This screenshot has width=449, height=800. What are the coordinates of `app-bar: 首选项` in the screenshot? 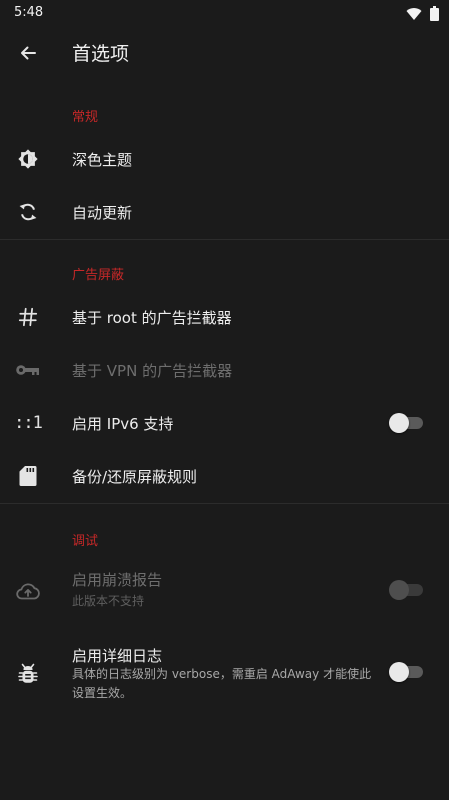 It's located at (224, 53).